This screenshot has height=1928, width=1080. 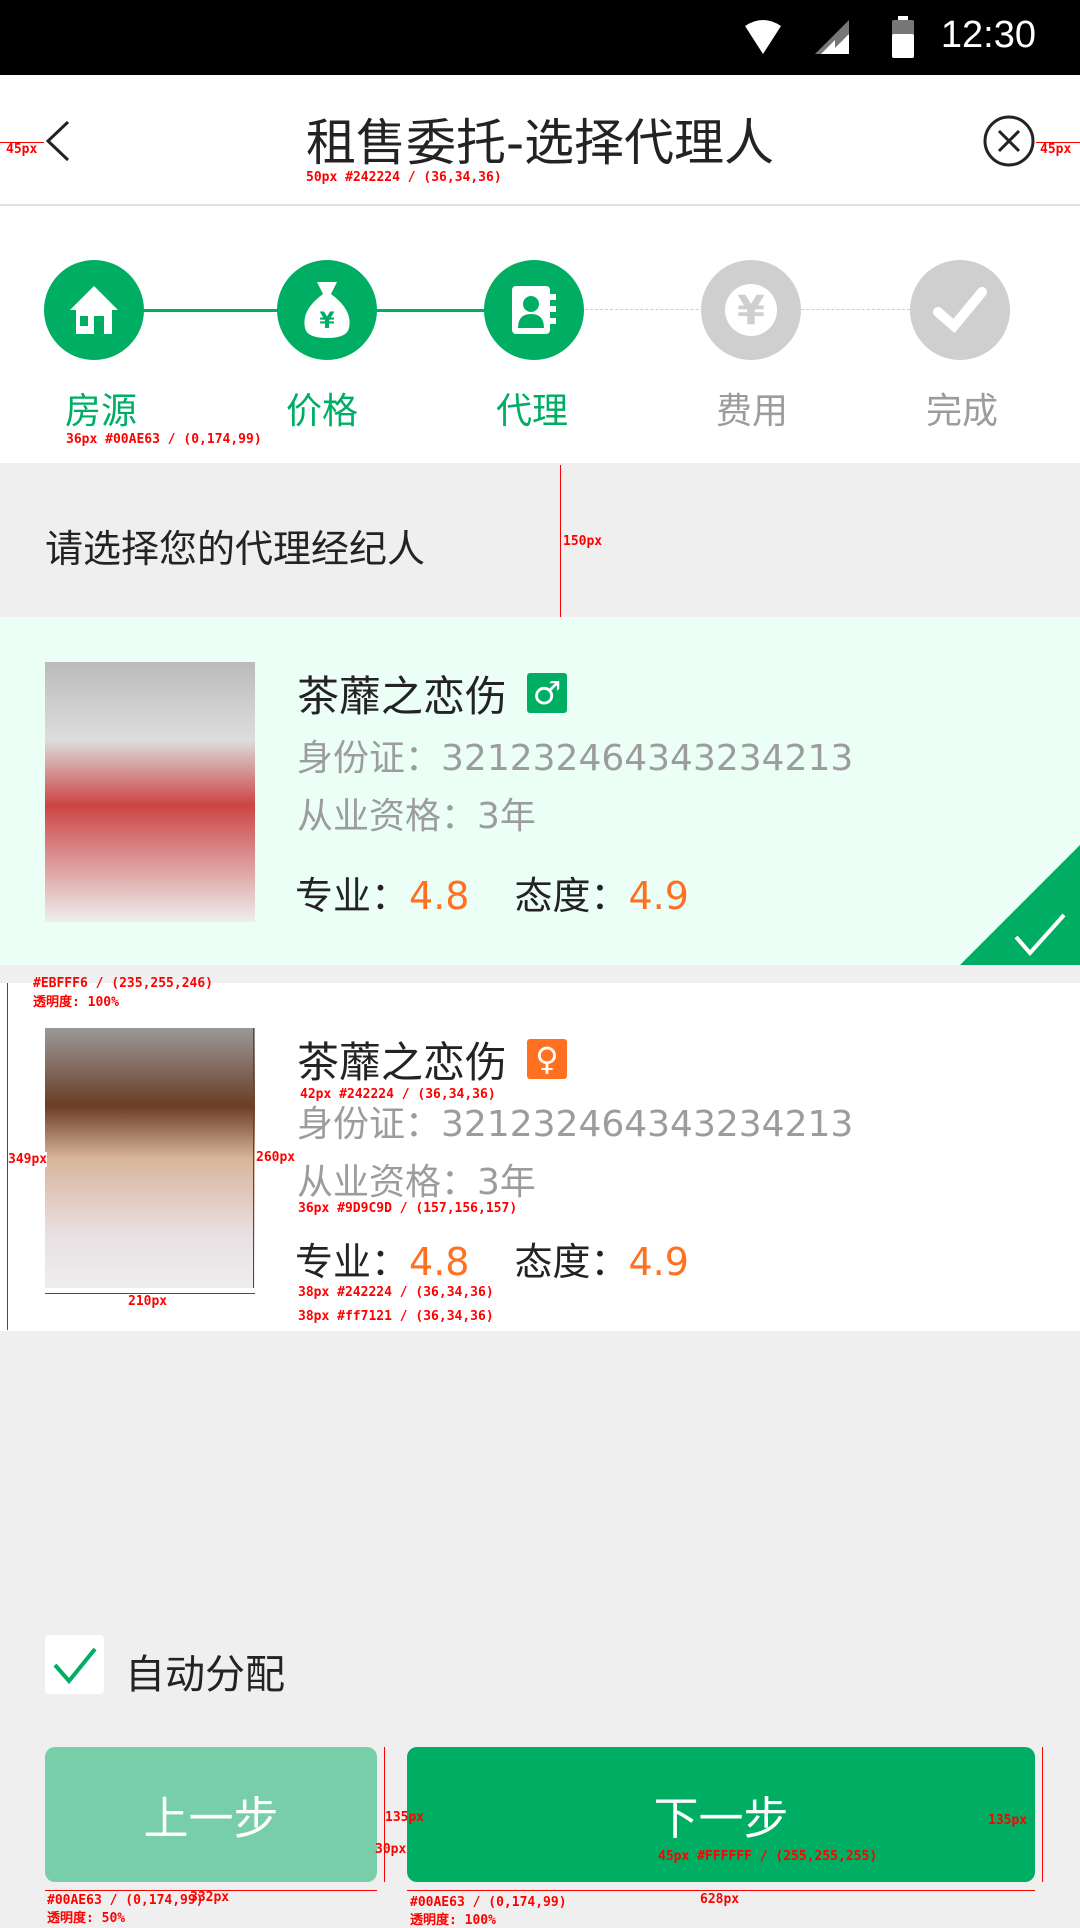 I want to click on selected-check-icon, so click(x=1020, y=905).